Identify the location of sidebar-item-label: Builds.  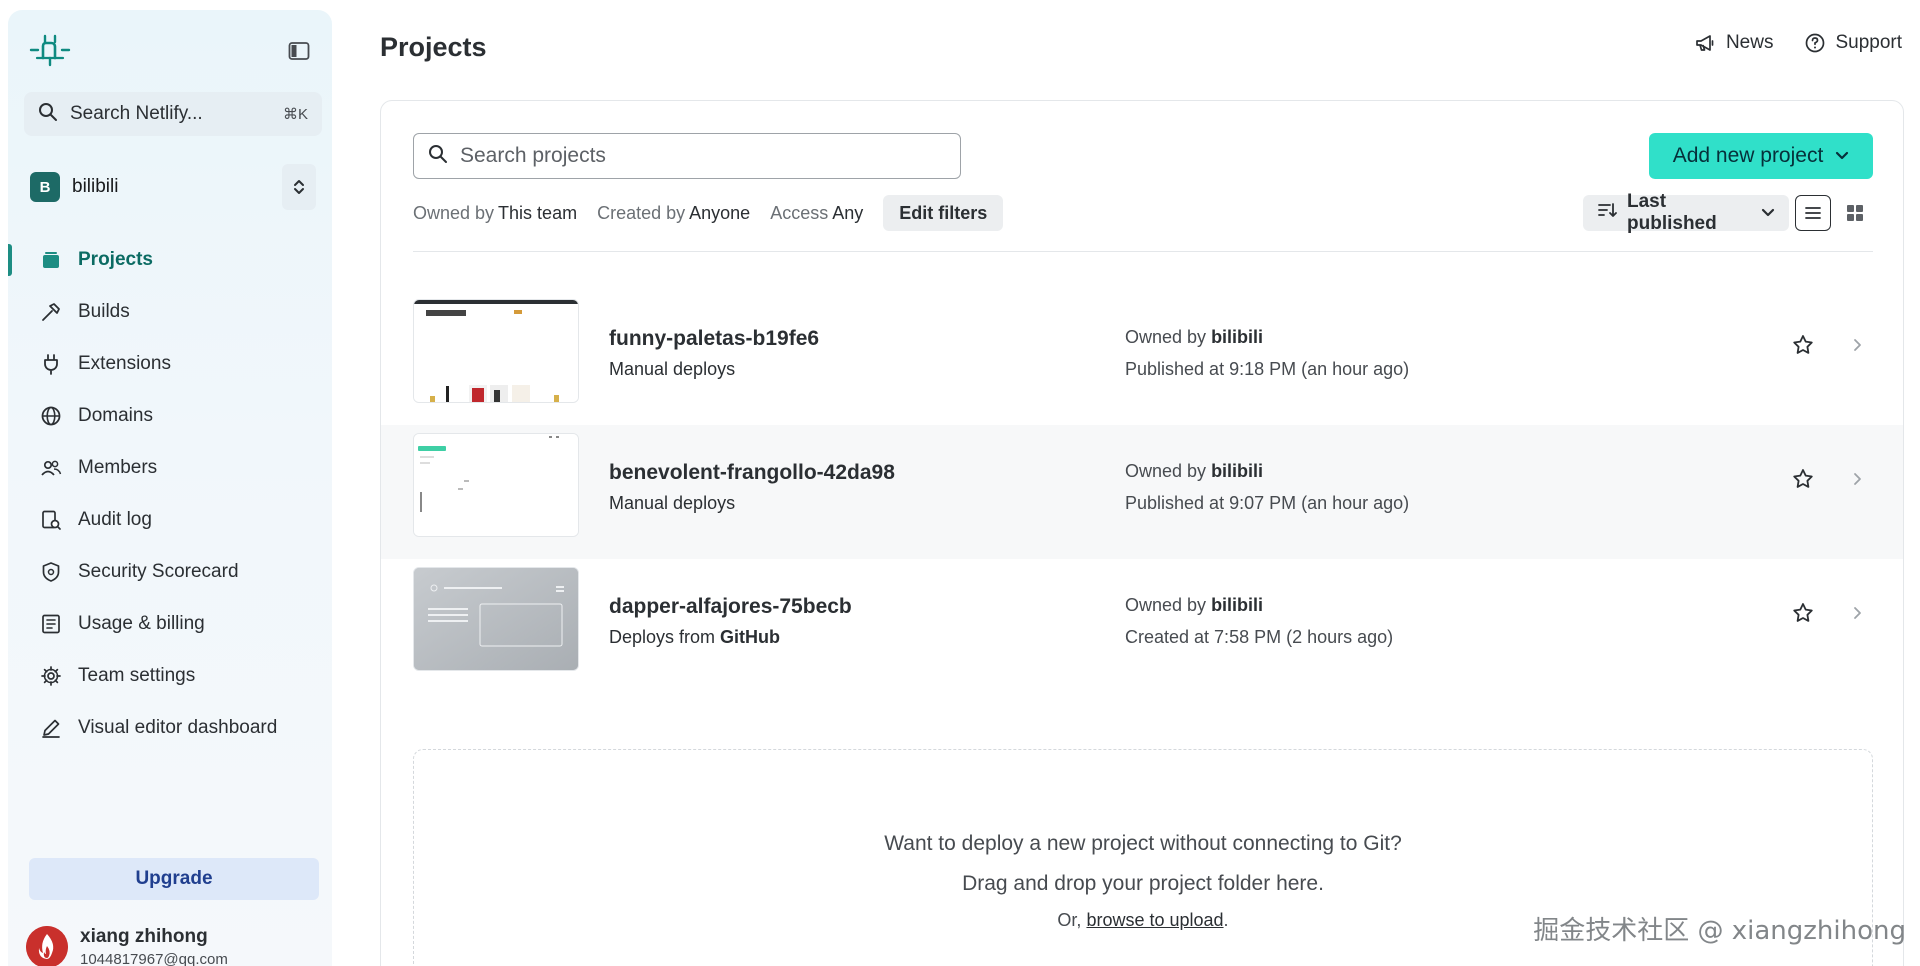
(104, 311).